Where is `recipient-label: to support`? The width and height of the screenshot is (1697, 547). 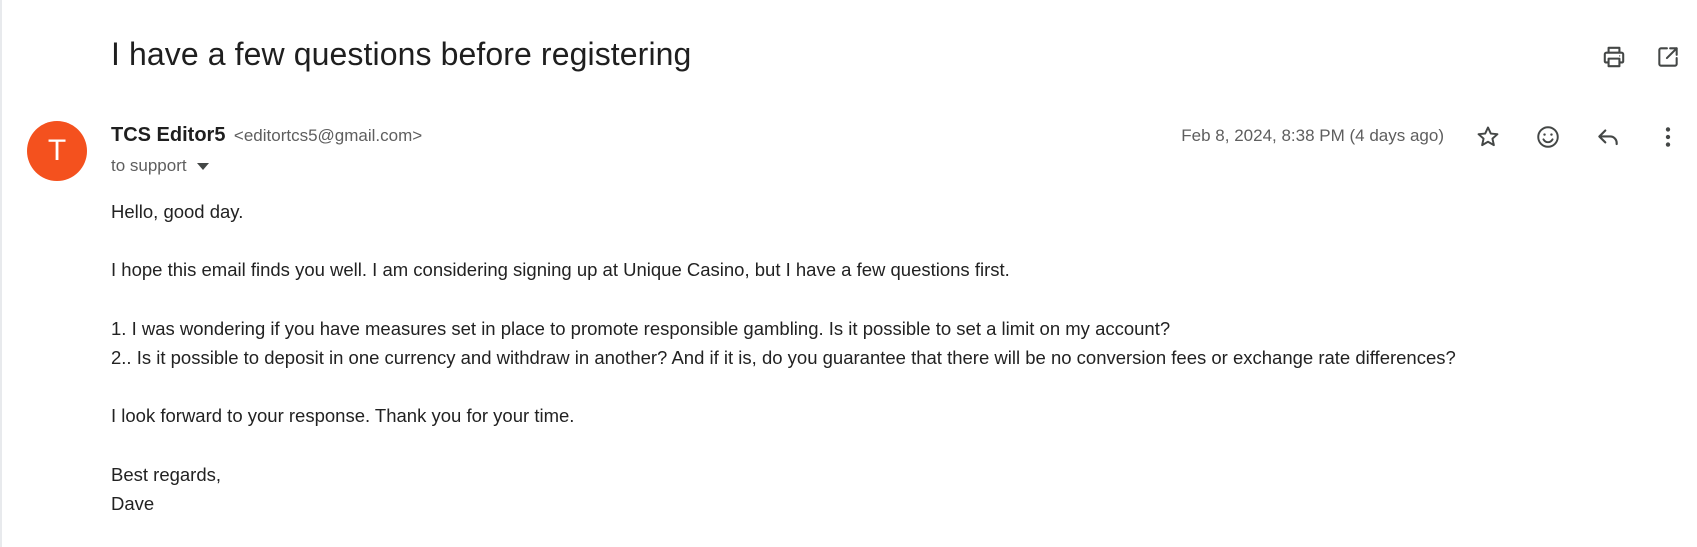 recipient-label: to support is located at coordinates (149, 165).